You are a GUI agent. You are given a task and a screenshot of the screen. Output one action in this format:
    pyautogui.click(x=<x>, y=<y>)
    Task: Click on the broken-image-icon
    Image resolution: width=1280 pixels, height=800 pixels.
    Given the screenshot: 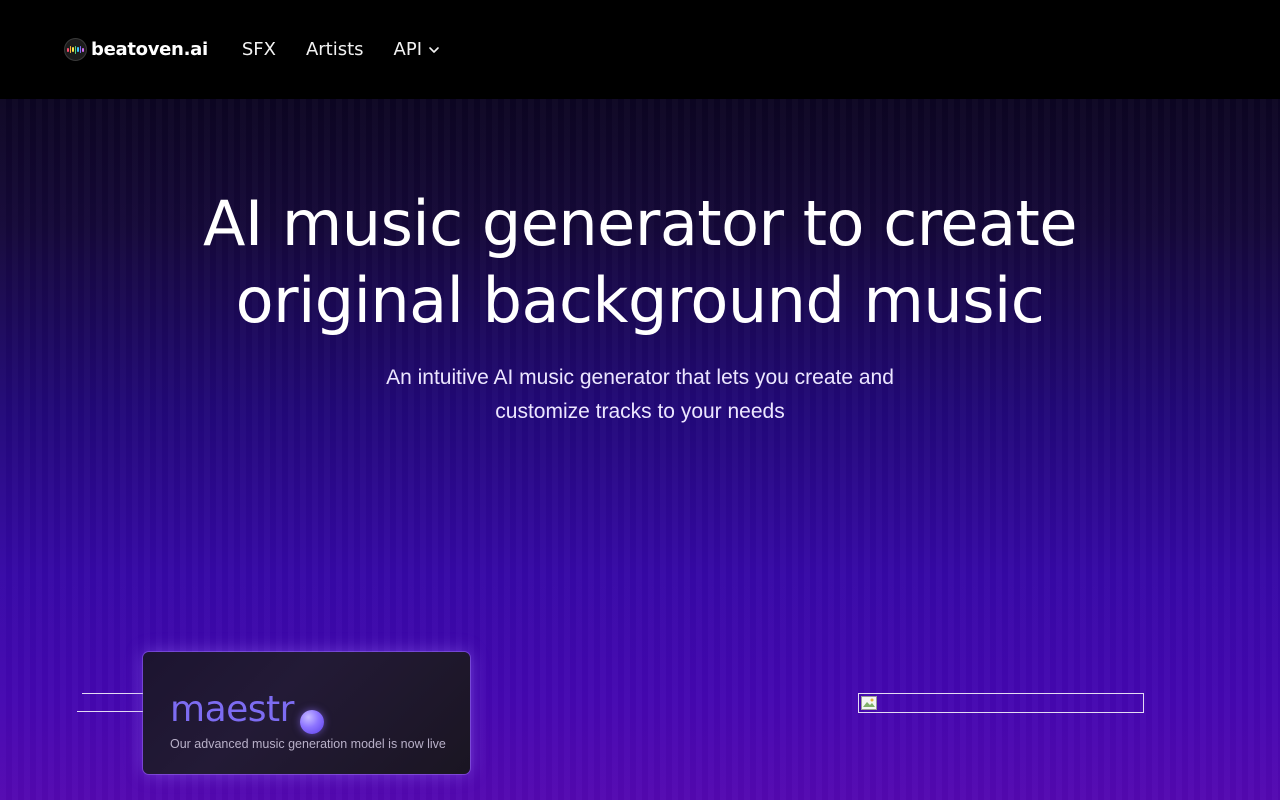 What is the action you would take?
    pyautogui.click(x=869, y=703)
    